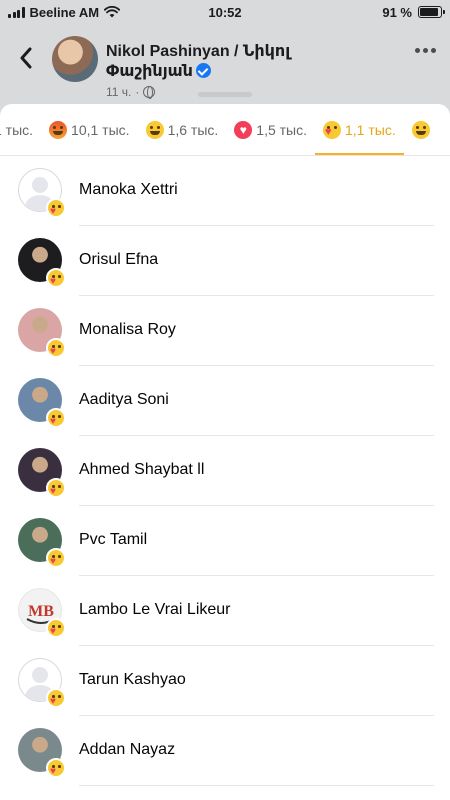 The height and width of the screenshot is (800, 450). Describe the element at coordinates (397, 12) in the screenshot. I see `battery-percent: 91 %` at that location.